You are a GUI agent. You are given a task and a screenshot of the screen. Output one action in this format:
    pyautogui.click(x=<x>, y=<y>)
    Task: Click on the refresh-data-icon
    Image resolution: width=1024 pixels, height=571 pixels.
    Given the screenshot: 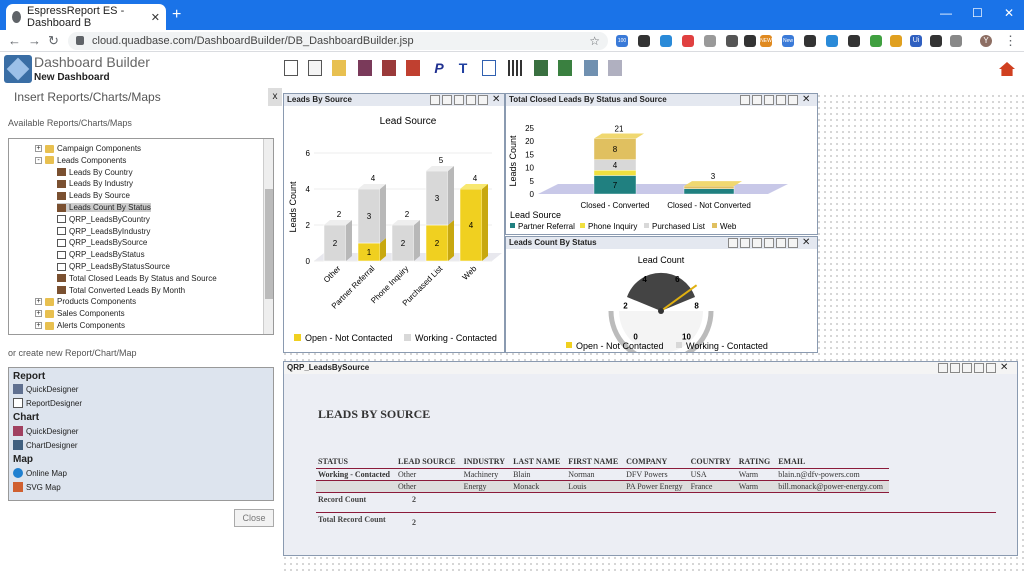 What is the action you would take?
    pyautogui.click(x=565, y=68)
    